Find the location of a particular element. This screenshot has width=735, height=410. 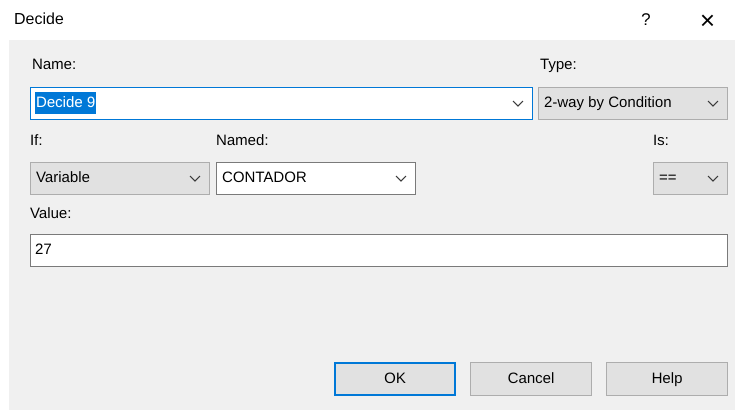

field-label: Value: is located at coordinates (51, 214).